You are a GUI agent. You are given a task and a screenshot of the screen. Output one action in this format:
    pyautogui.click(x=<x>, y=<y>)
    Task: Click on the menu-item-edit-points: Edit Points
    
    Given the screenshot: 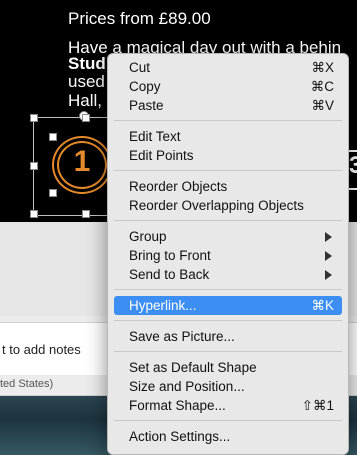 What is the action you would take?
    pyautogui.click(x=228, y=155)
    